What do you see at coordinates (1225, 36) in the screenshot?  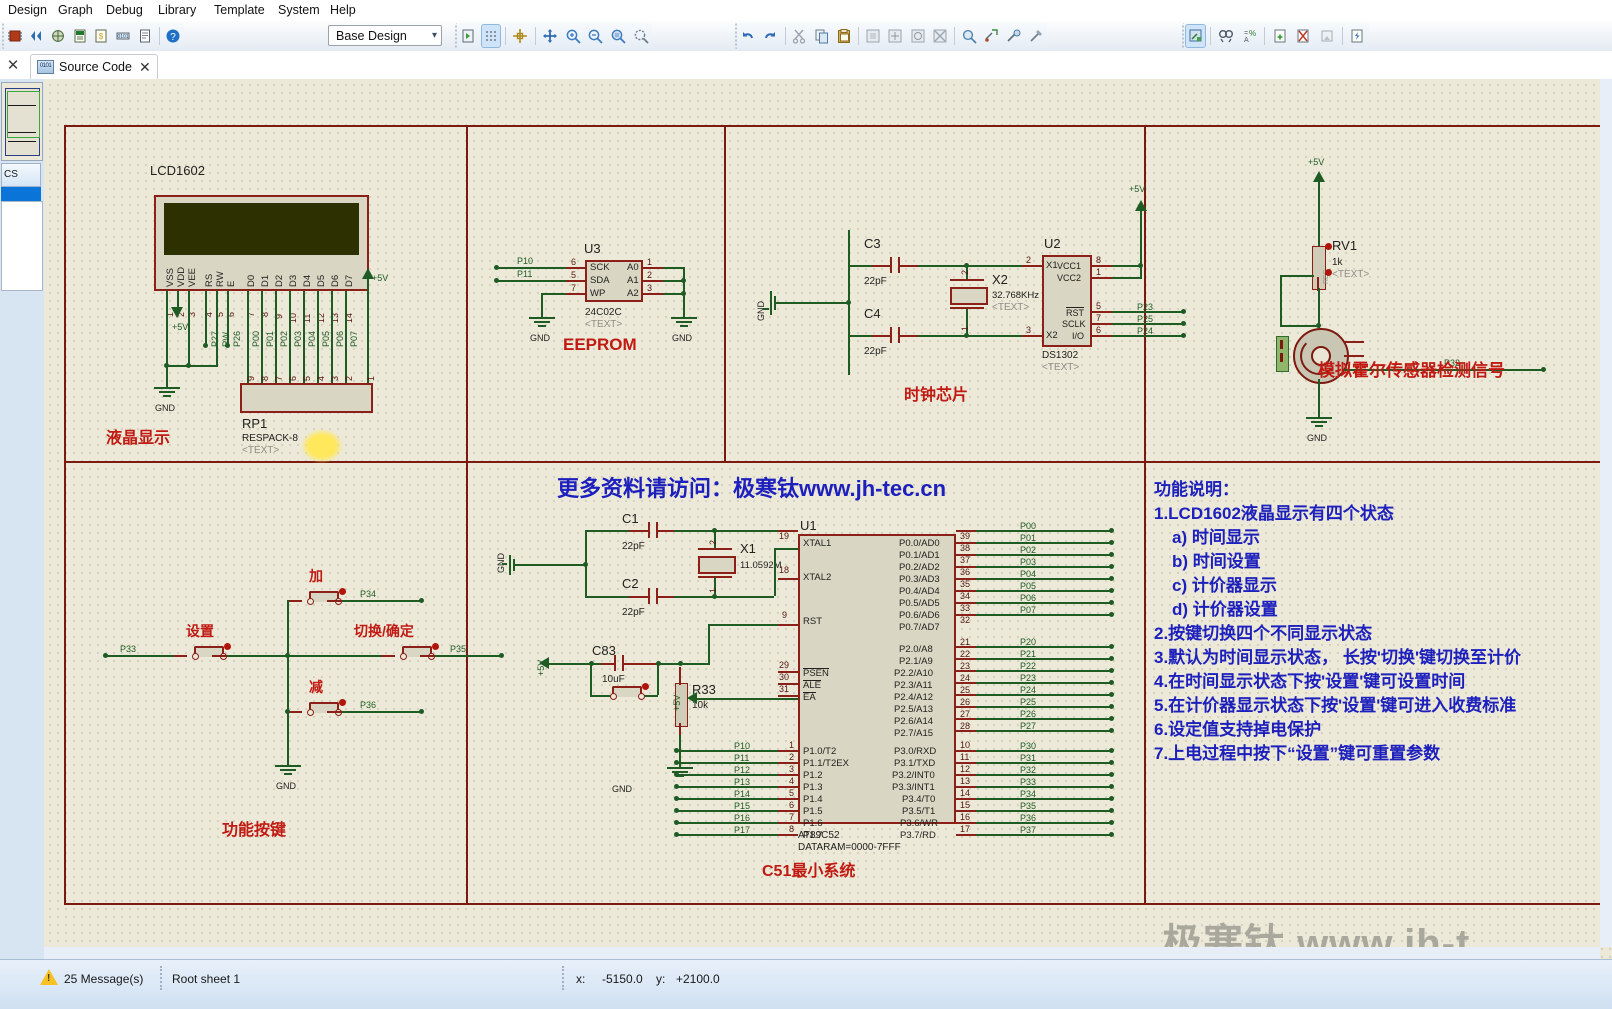 I see `search-icon` at bounding box center [1225, 36].